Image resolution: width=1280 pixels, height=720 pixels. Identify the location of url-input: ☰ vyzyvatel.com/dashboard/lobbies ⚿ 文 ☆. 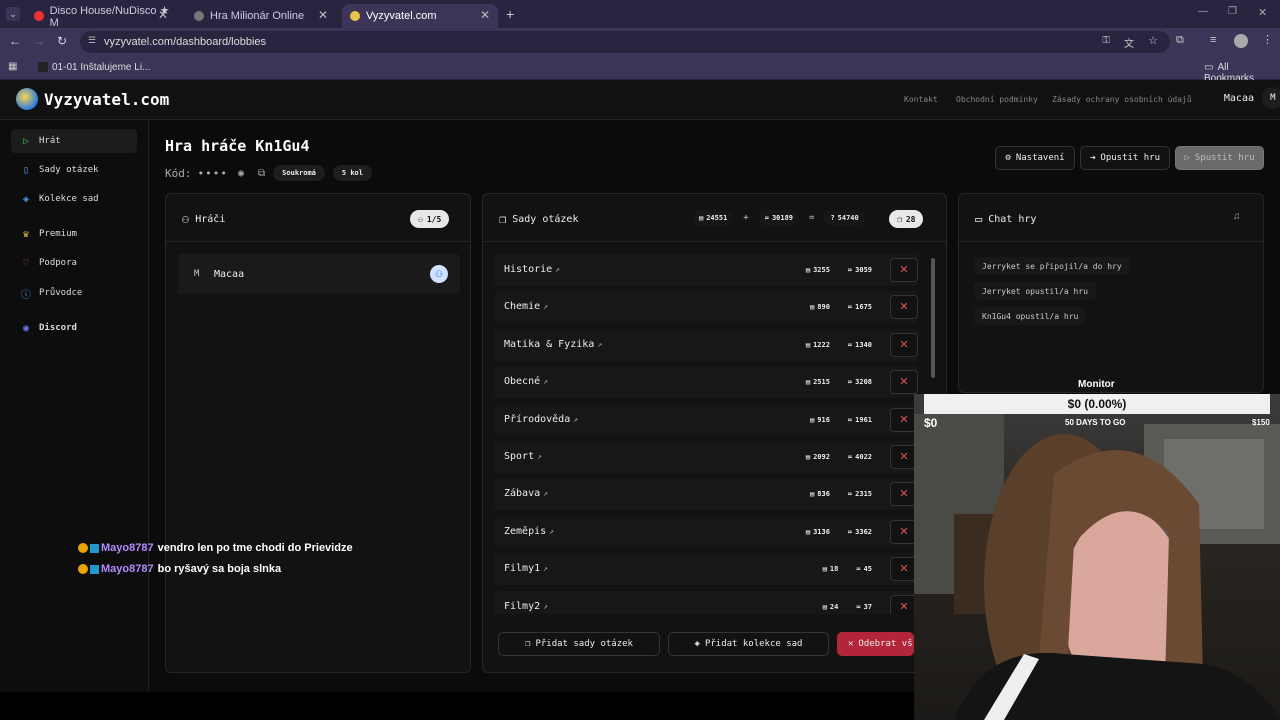
(625, 42).